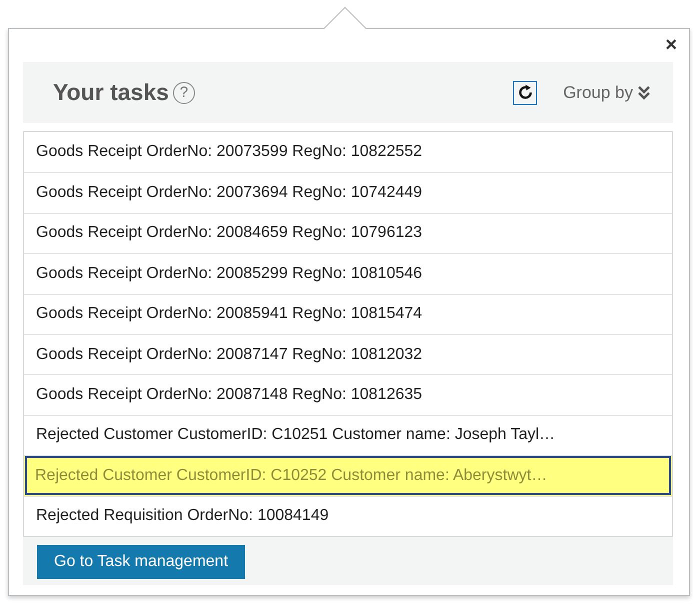  What do you see at coordinates (183, 93) in the screenshot?
I see `help-icon: ?` at bounding box center [183, 93].